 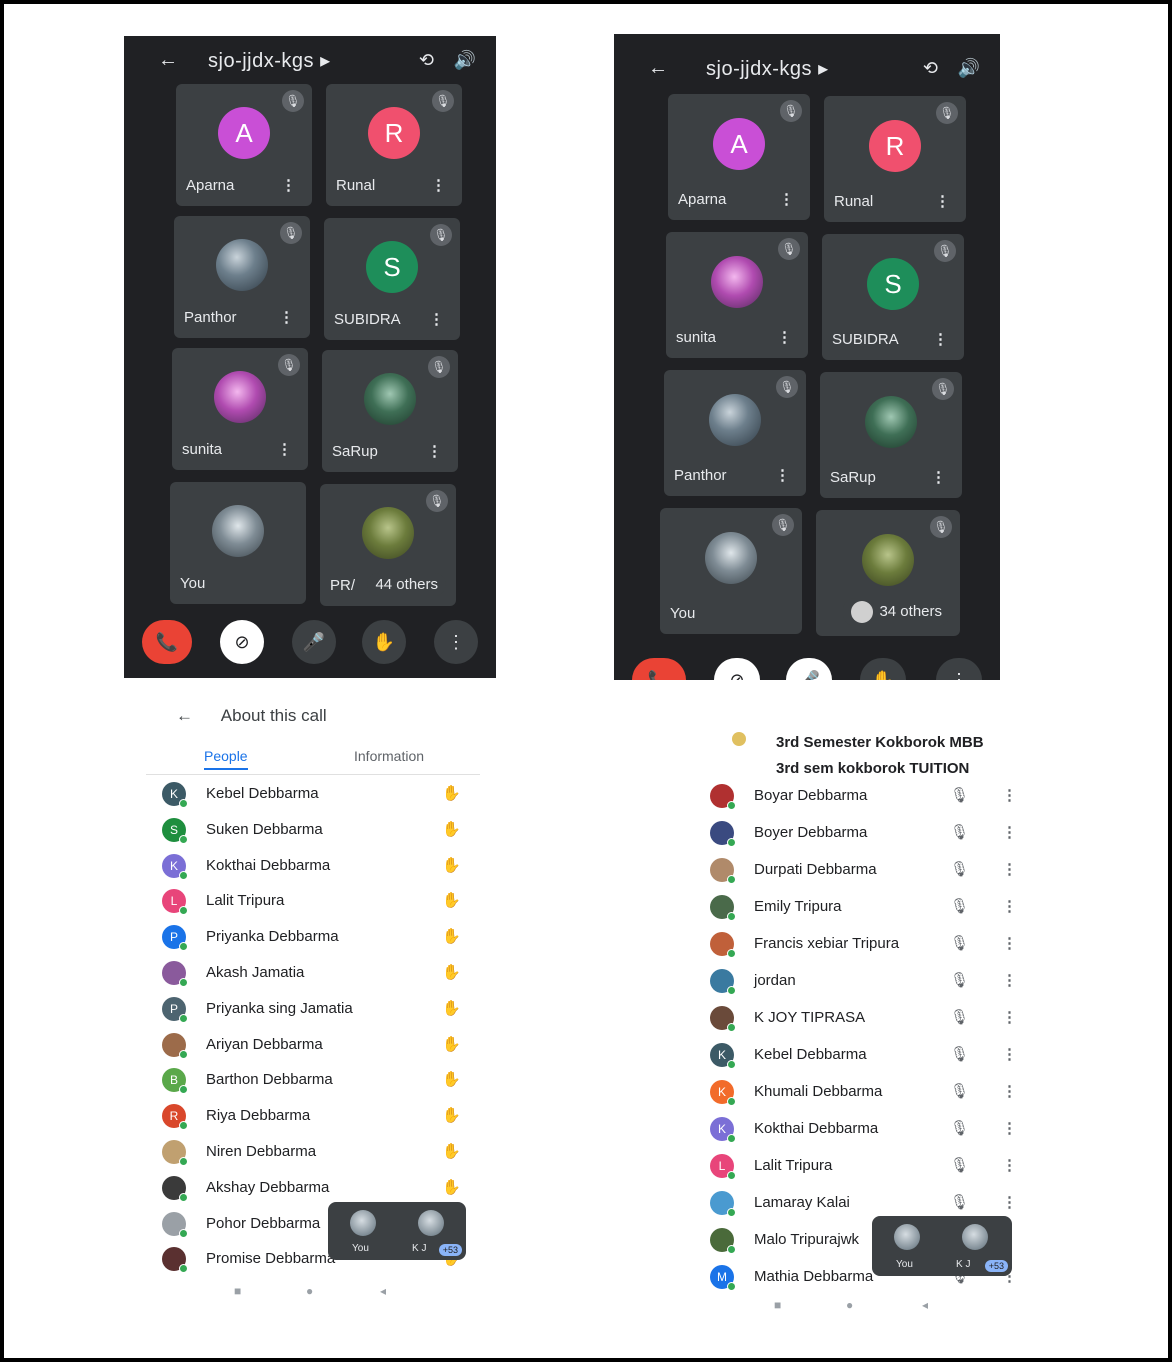 What do you see at coordinates (863, 908) in the screenshot?
I see `participant-row: Emily Tripura 🎙 ⋮` at bounding box center [863, 908].